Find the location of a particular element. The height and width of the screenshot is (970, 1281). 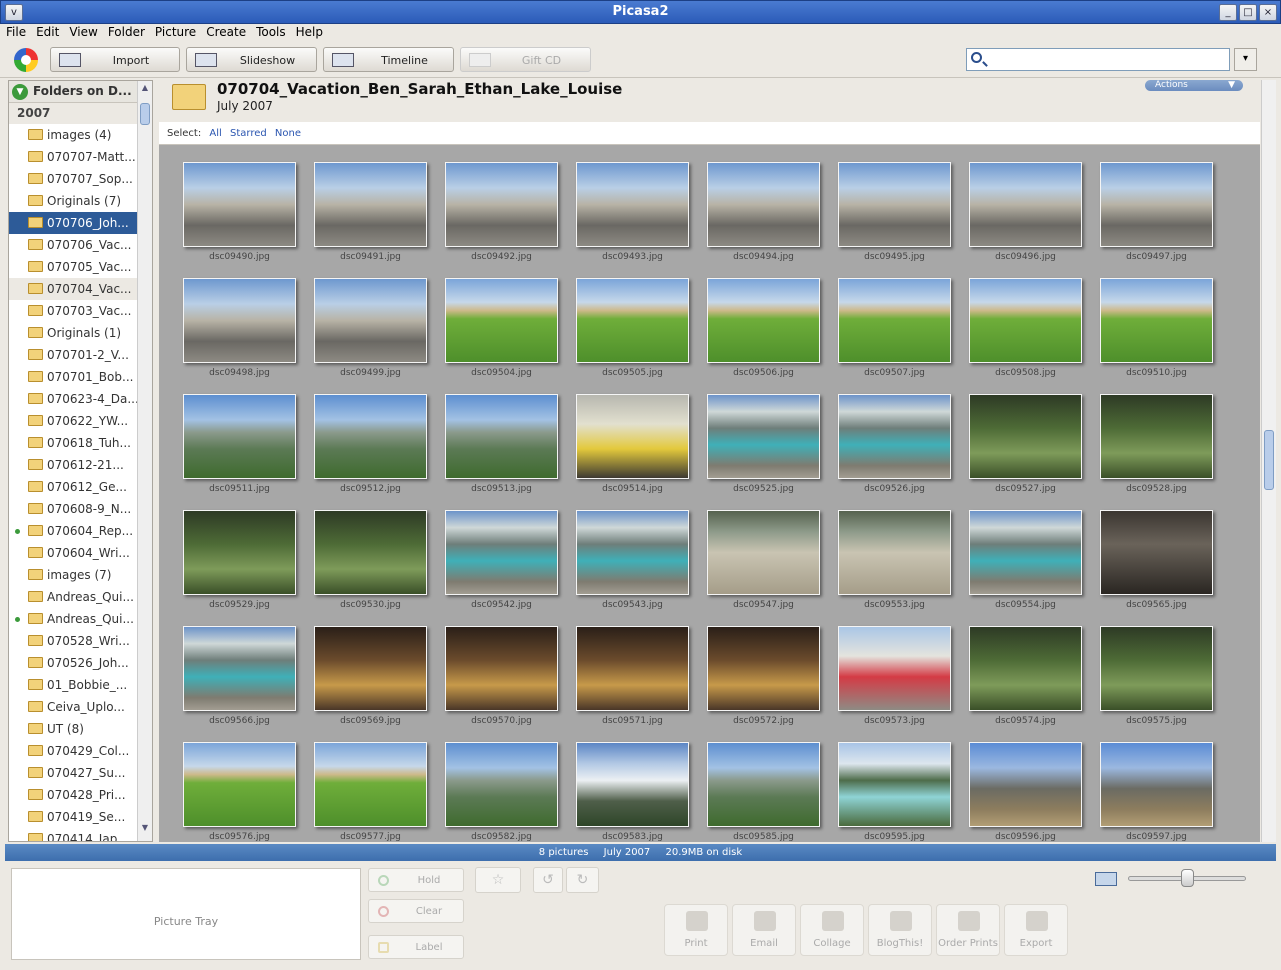

photo-thumbnail: dsc09571.jpg is located at coordinates (632, 681).